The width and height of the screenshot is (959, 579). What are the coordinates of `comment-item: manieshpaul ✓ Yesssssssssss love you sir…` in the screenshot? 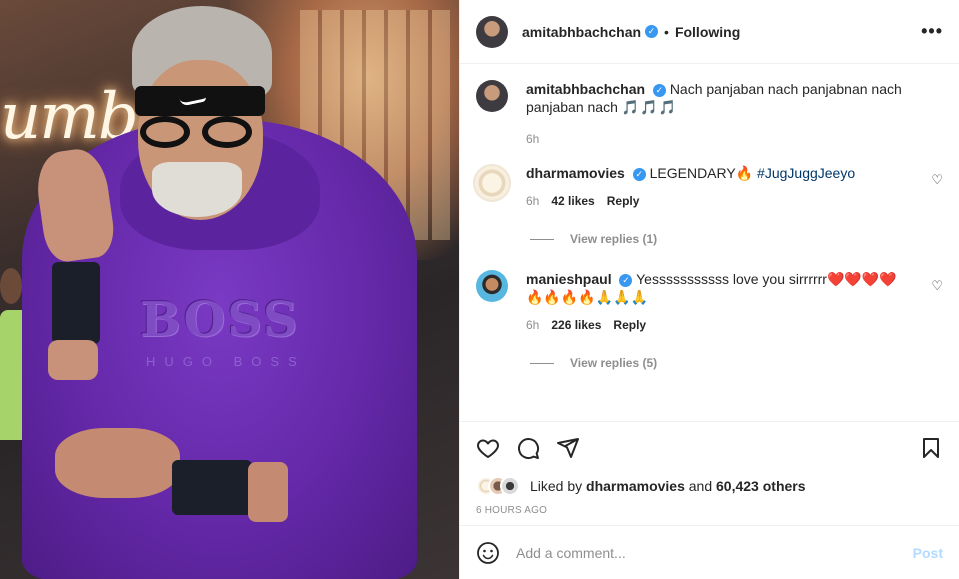 It's located at (709, 302).